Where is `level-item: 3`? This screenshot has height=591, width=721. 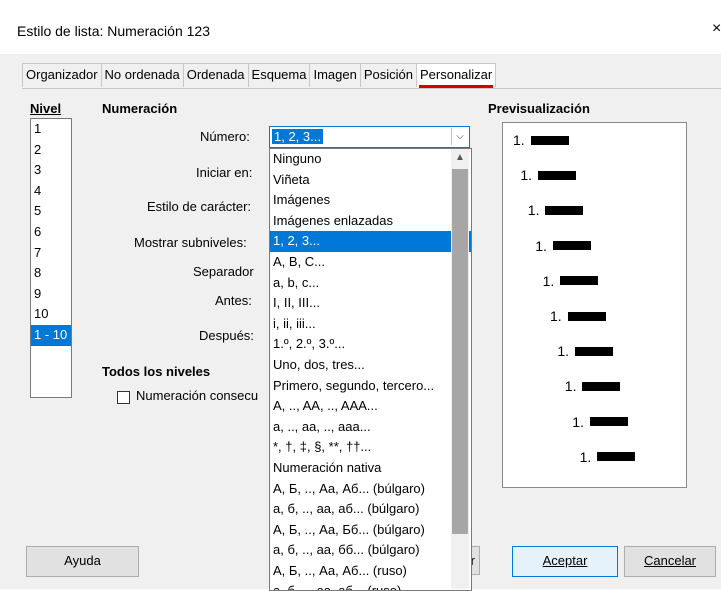 level-item: 3 is located at coordinates (51, 170).